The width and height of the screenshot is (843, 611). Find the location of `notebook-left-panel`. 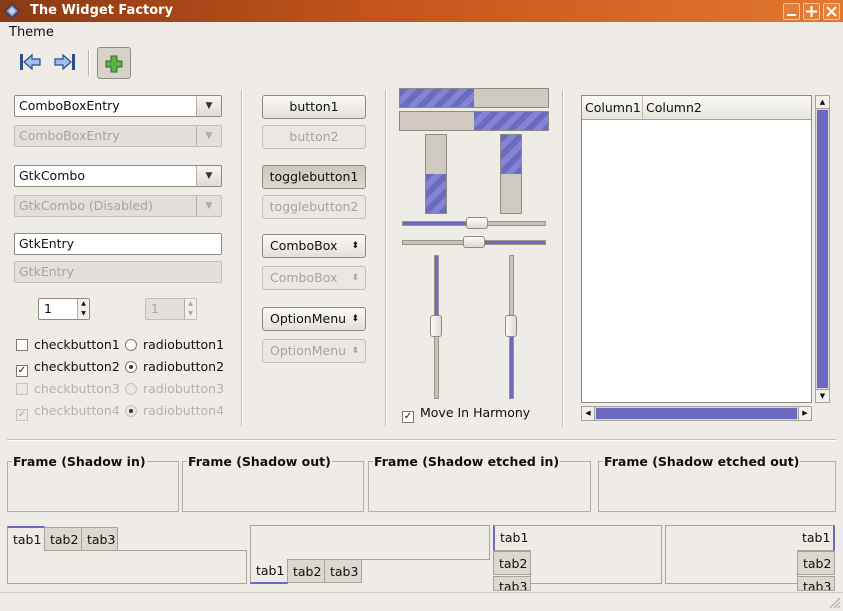

notebook-left-panel is located at coordinates (596, 554).